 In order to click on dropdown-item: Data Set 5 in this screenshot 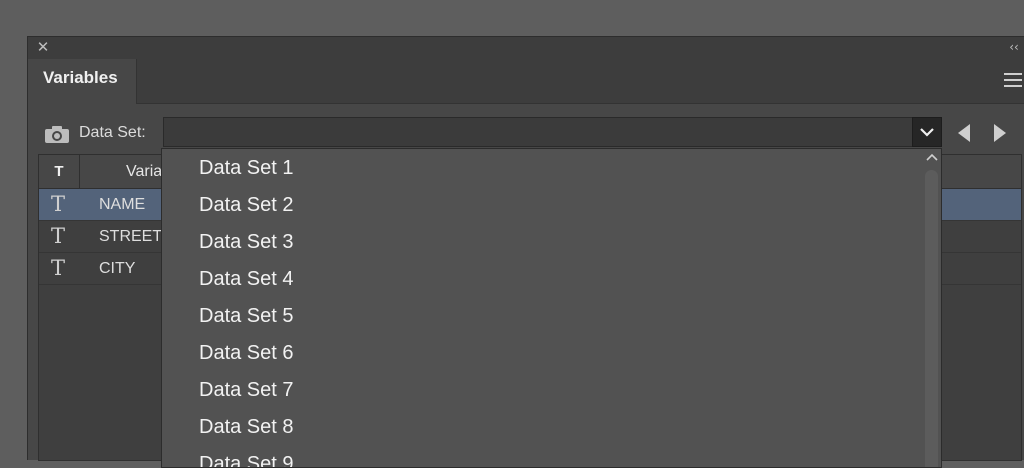, I will do `click(246, 316)`.